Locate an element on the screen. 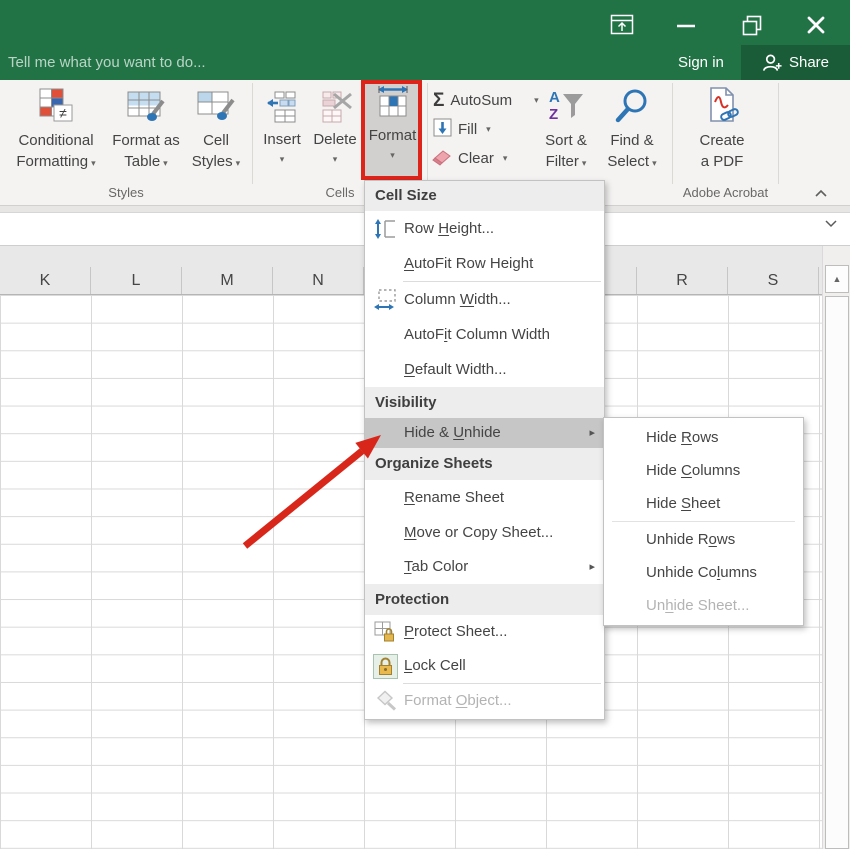 The height and width of the screenshot is (849, 850). sign-in-button: Sign in is located at coordinates (701, 62).